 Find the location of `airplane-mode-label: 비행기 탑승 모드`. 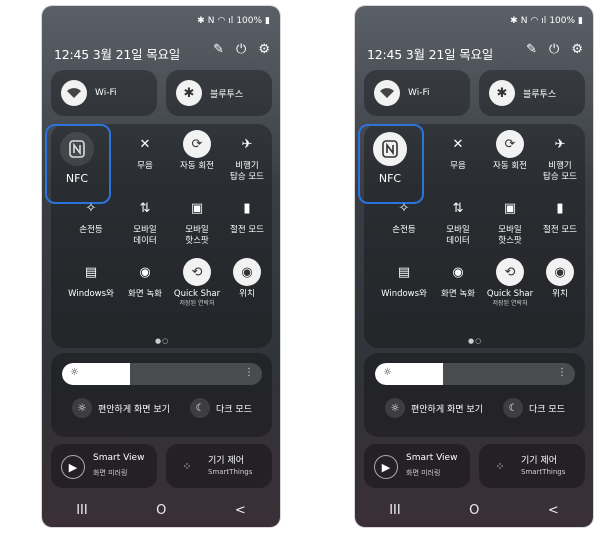

airplane-mode-label: 비행기 탑승 모드 is located at coordinates (247, 171).